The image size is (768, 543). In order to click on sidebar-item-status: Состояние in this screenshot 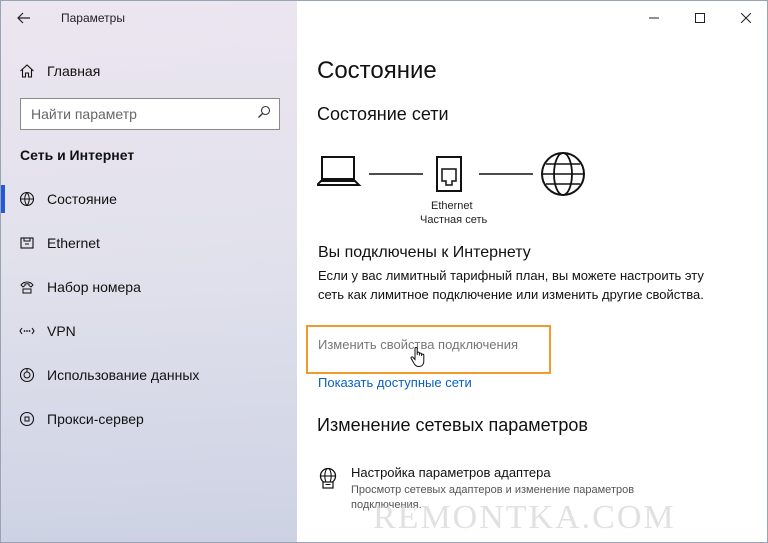, I will do `click(149, 199)`.